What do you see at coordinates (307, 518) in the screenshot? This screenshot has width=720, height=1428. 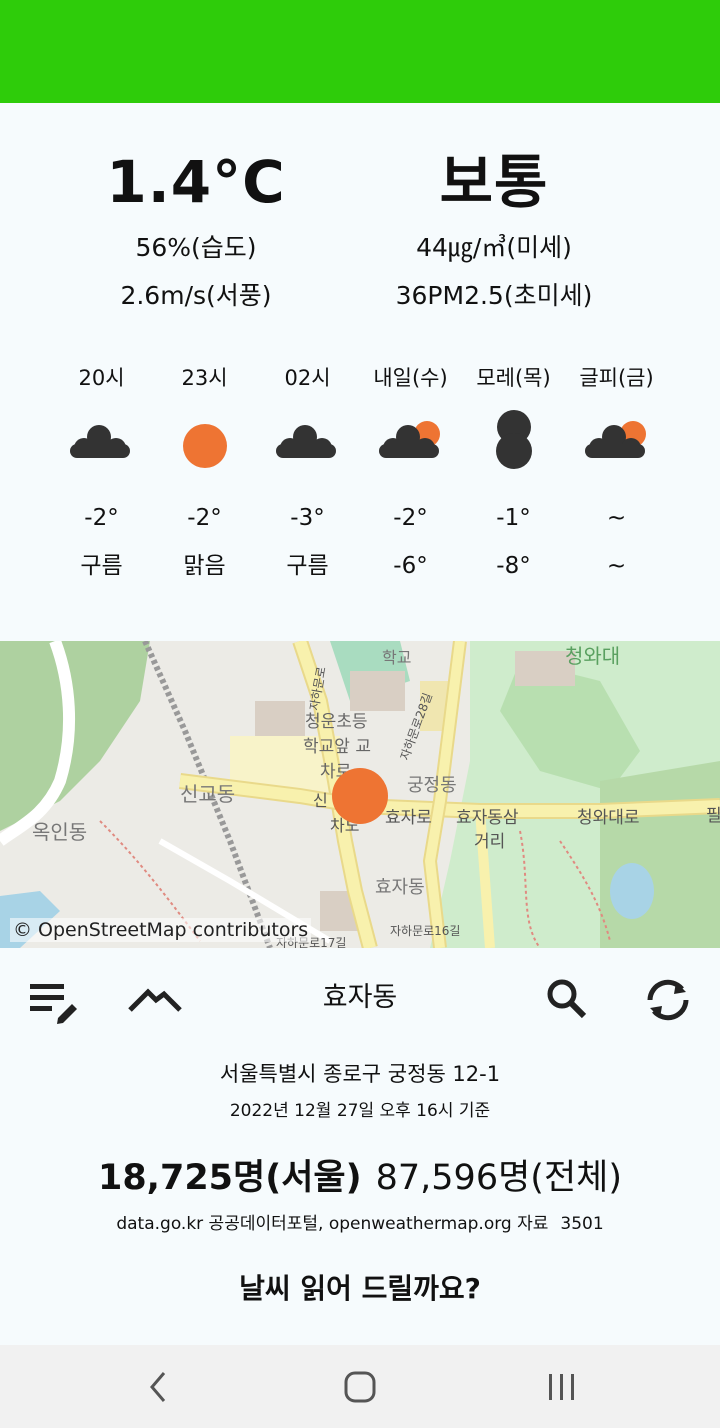 I see `forecast-high: -3°` at bounding box center [307, 518].